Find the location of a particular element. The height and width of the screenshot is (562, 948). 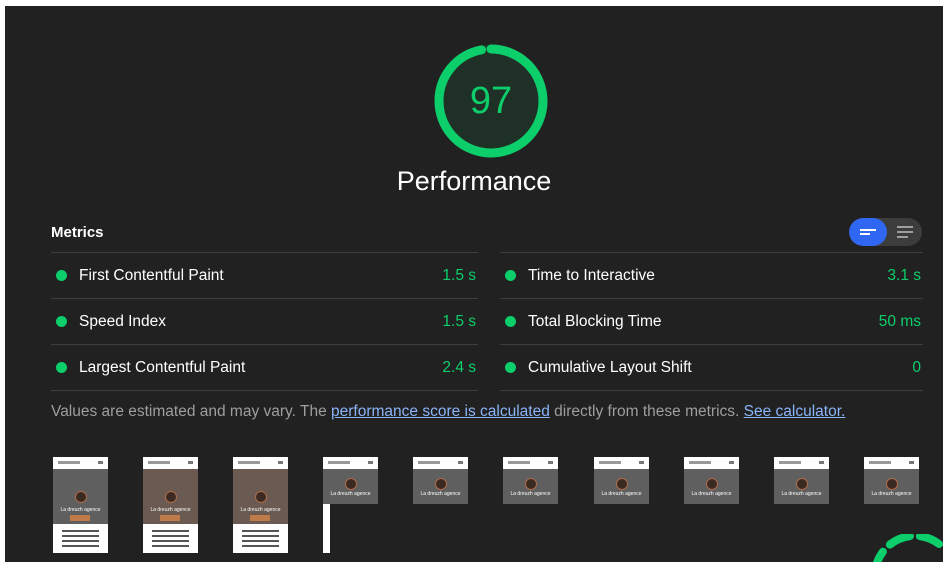

next-score-gauge-icon is located at coordinates (908, 548).